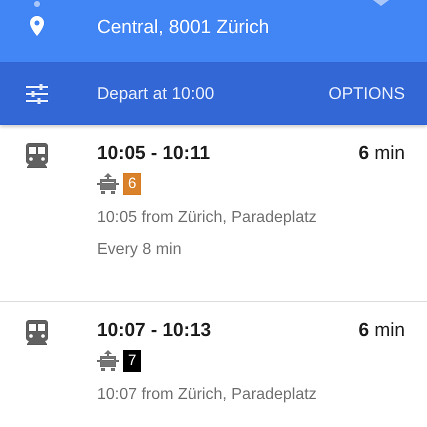  Describe the element at coordinates (132, 184) in the screenshot. I see `line-badge: 6` at that location.